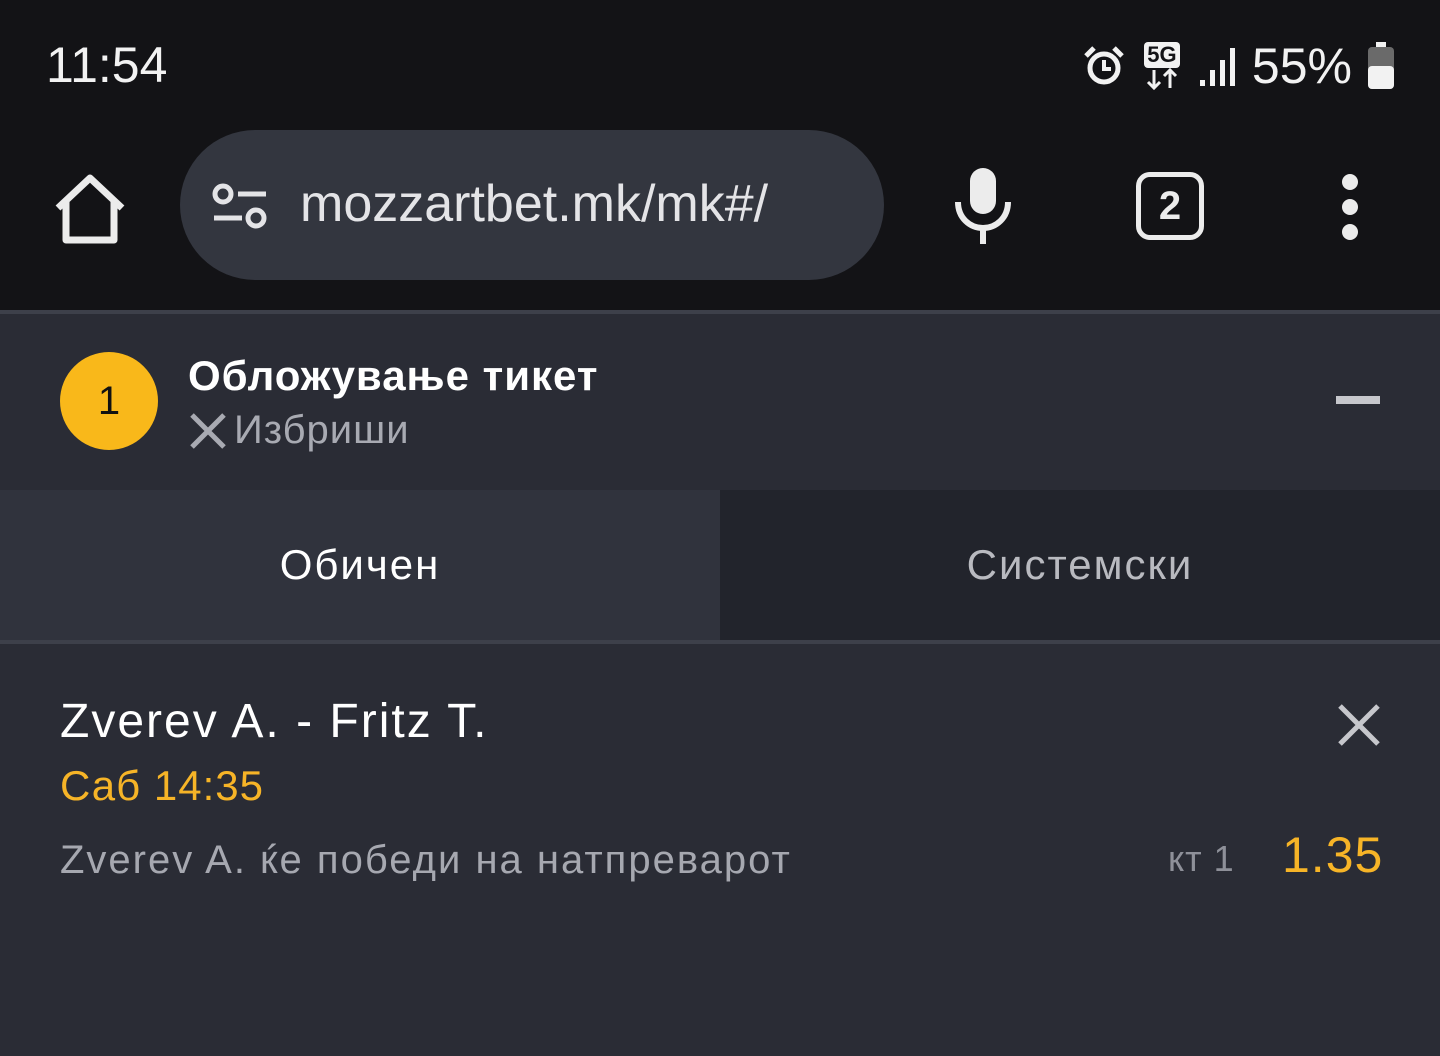  What do you see at coordinates (983, 206) in the screenshot?
I see `mic-icon` at bounding box center [983, 206].